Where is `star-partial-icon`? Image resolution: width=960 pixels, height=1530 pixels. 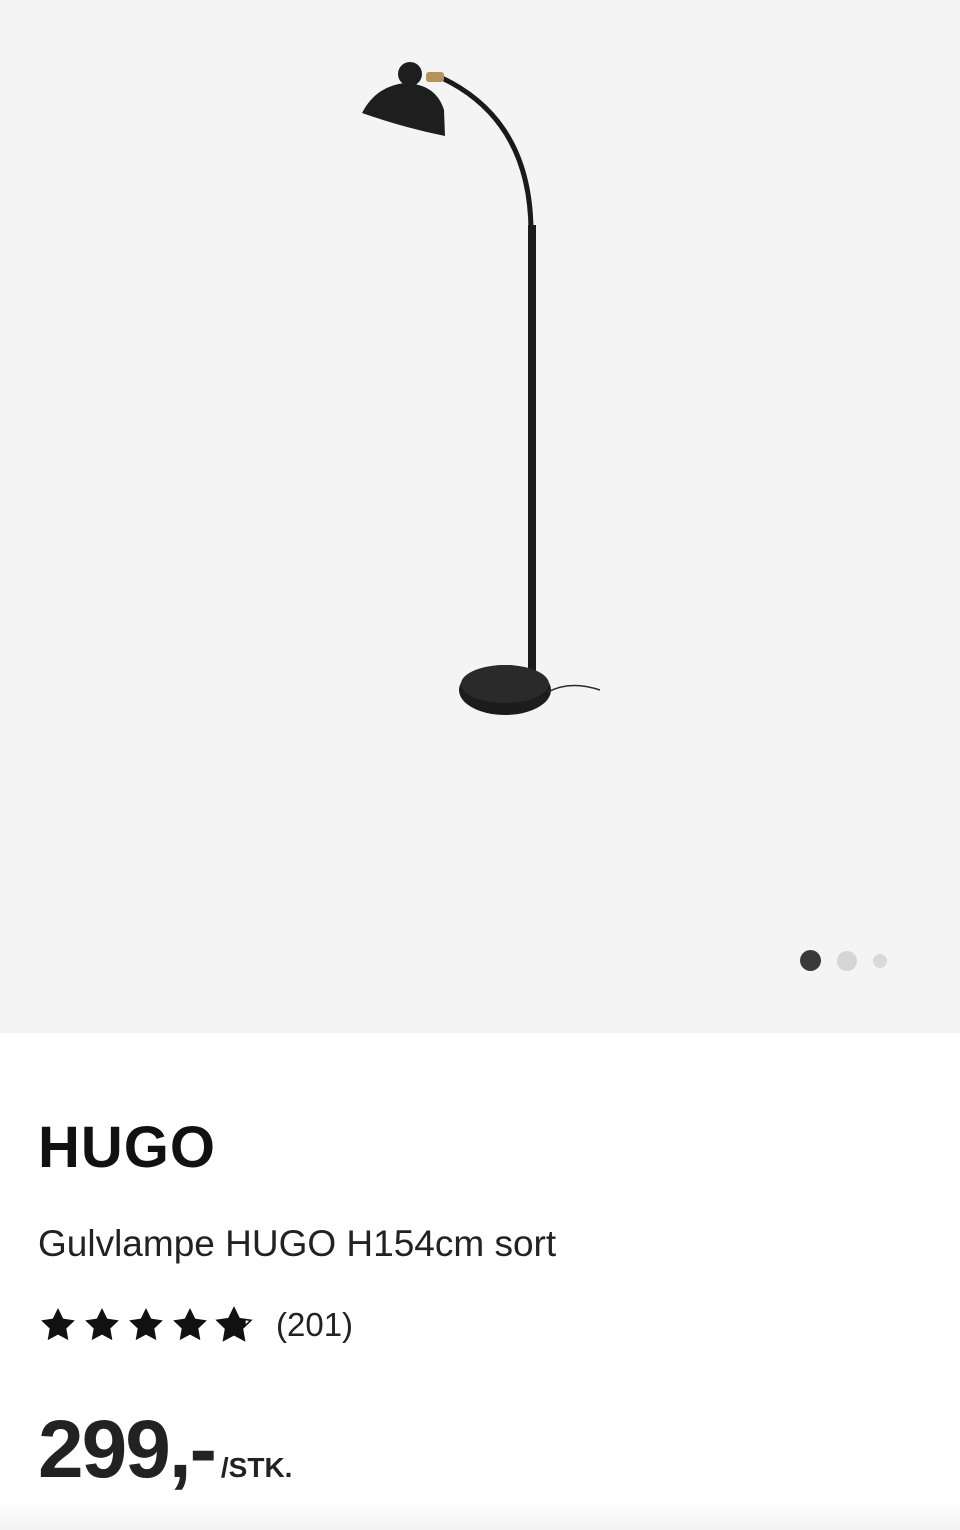
star-partial-icon is located at coordinates (234, 1324).